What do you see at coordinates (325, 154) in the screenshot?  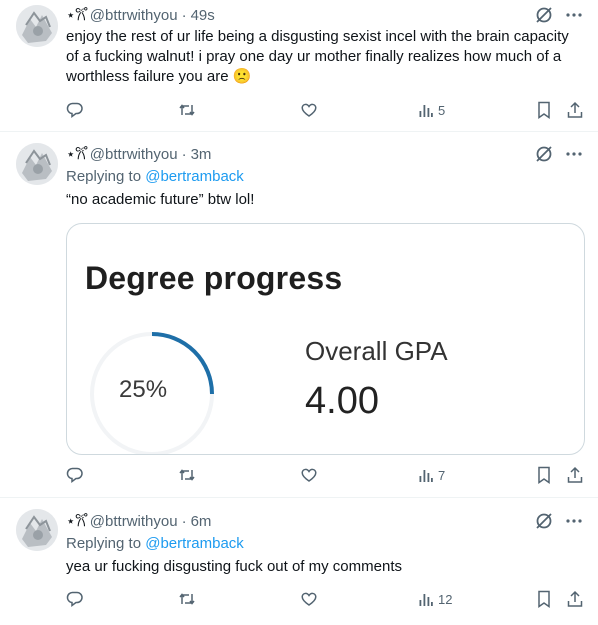 I see `tweet-header: ⋆𐙚̊ @bttrwithyou · 3m` at bounding box center [325, 154].